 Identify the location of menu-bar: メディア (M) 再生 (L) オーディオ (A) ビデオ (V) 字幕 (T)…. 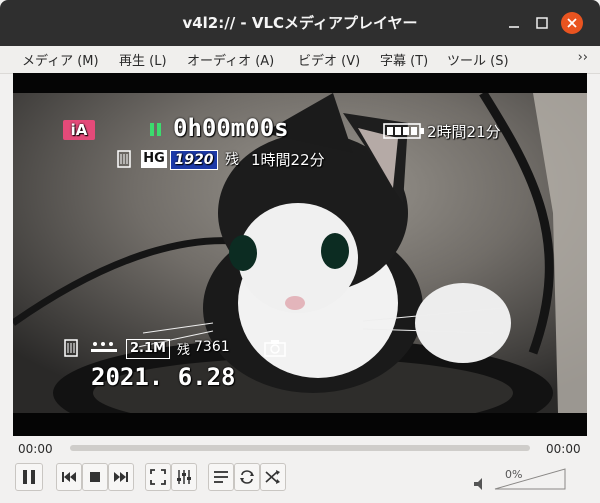
(300, 60).